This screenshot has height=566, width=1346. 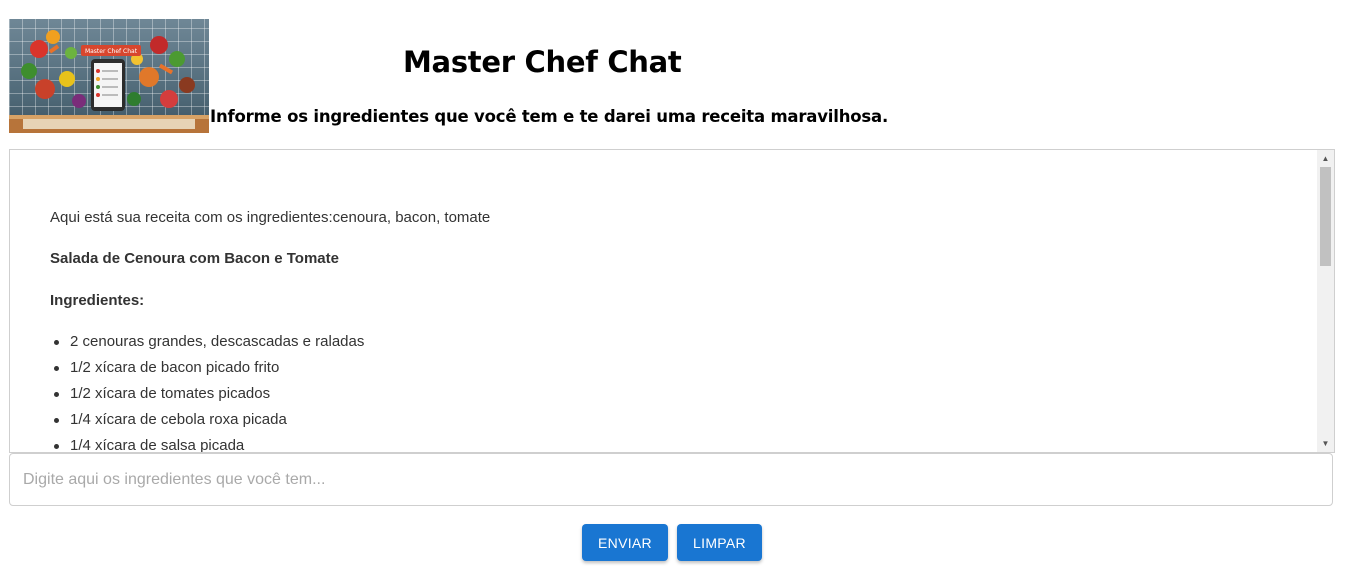 What do you see at coordinates (111, 51) in the screenshot?
I see `logo-text: Master Chef Chat` at bounding box center [111, 51].